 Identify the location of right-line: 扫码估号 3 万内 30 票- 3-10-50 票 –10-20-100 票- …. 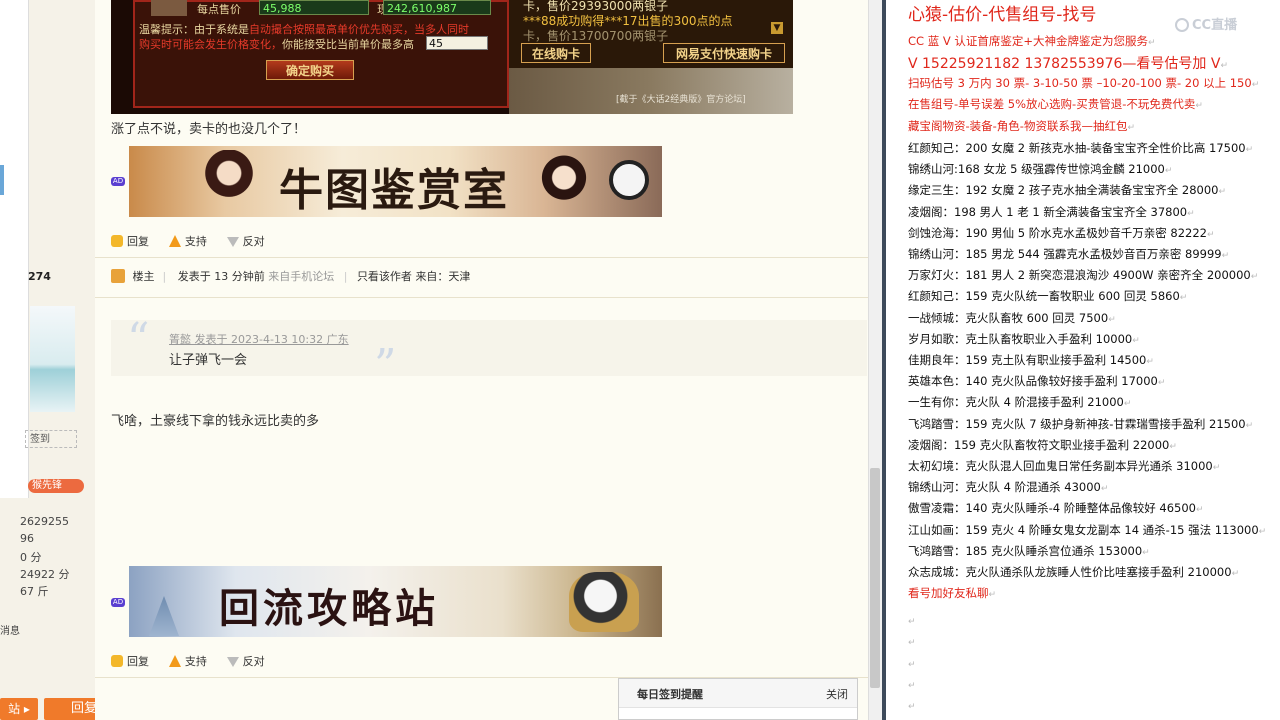
(1084, 83).